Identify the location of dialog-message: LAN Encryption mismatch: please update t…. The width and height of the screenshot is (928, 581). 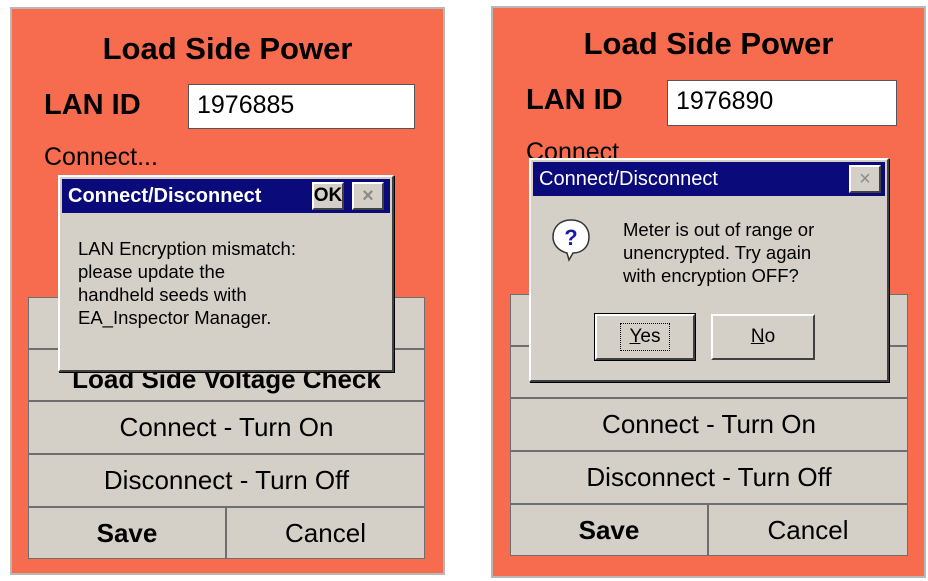
(187, 283).